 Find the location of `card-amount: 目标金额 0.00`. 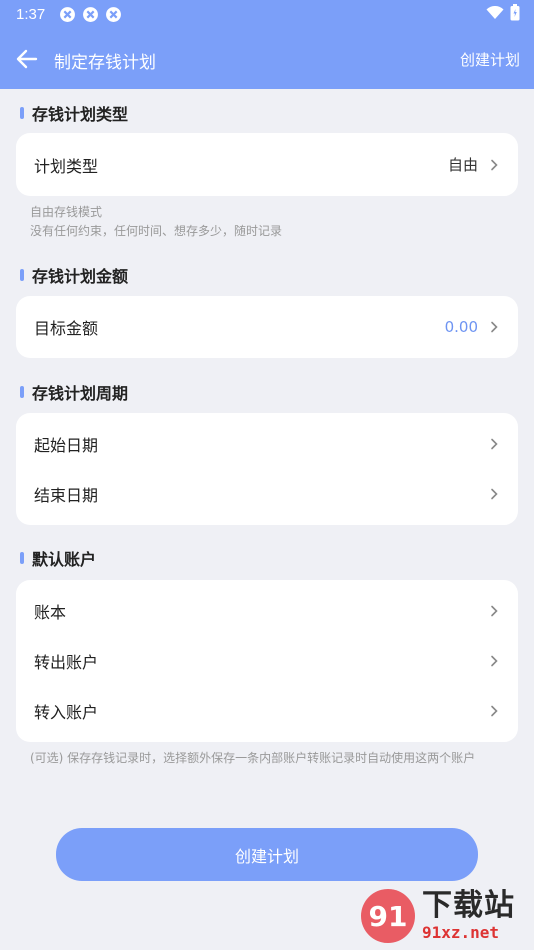

card-amount: 目标金额 0.00 is located at coordinates (267, 327).